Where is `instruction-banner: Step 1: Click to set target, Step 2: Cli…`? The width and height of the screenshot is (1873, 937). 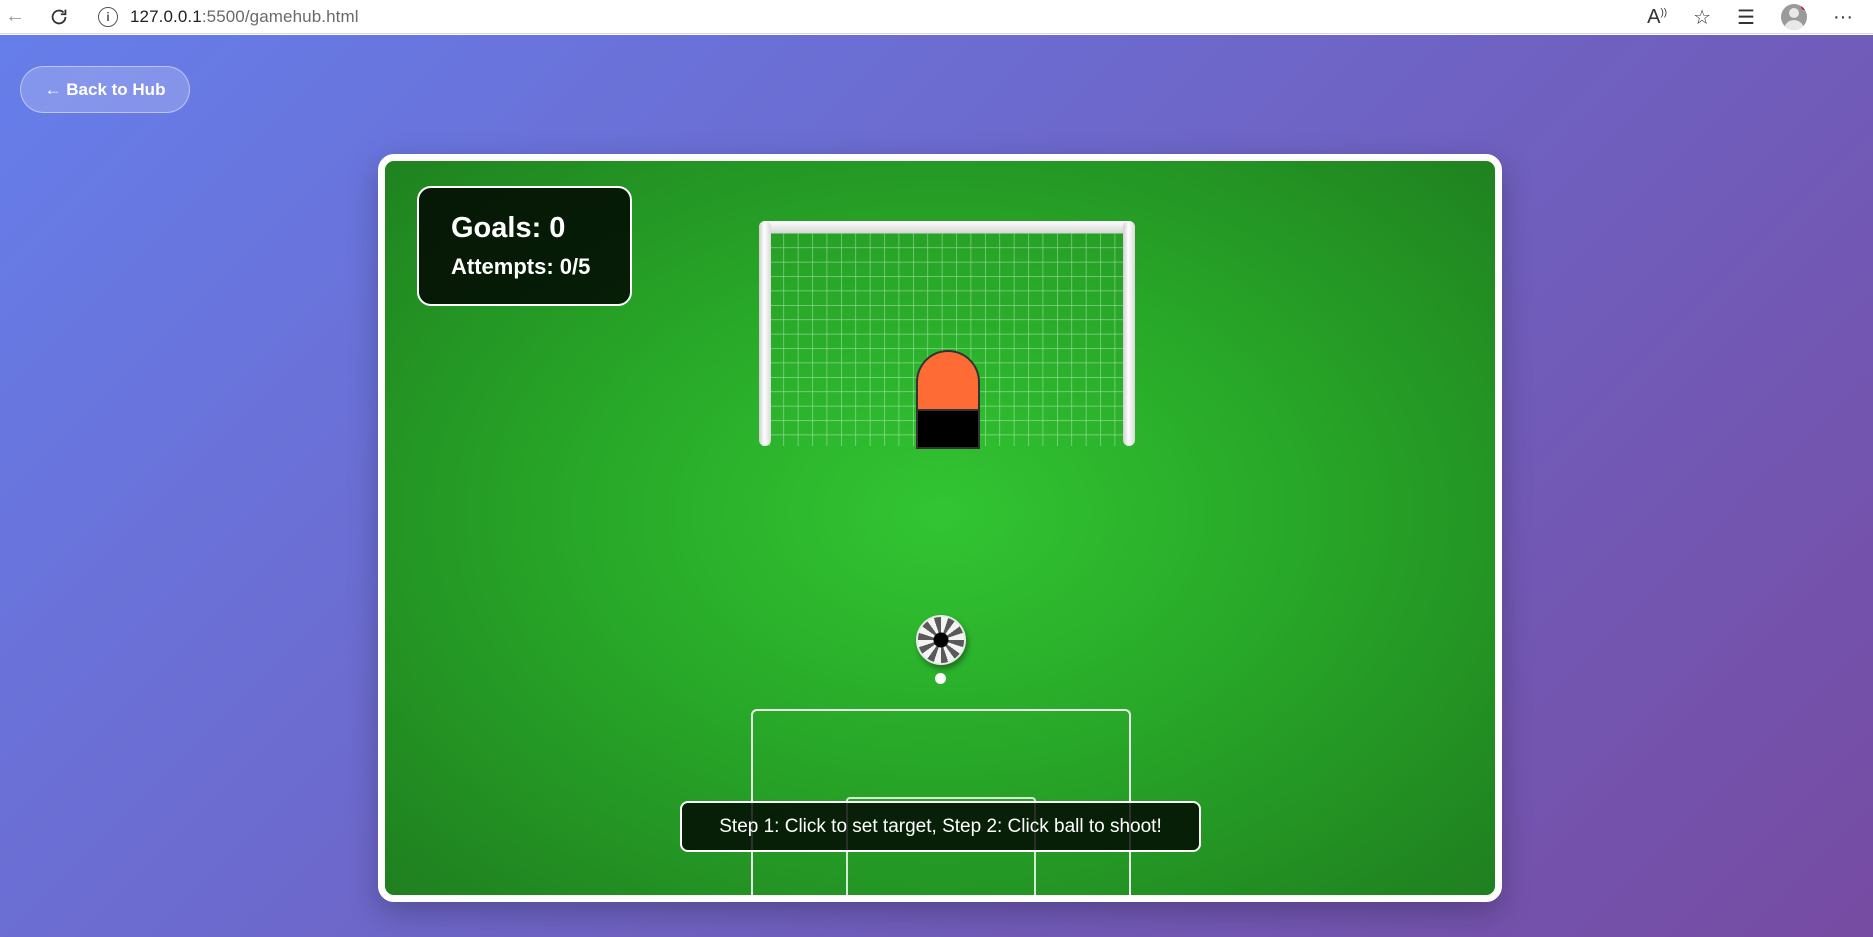 instruction-banner: Step 1: Click to set target, Step 2: Cli… is located at coordinates (940, 826).